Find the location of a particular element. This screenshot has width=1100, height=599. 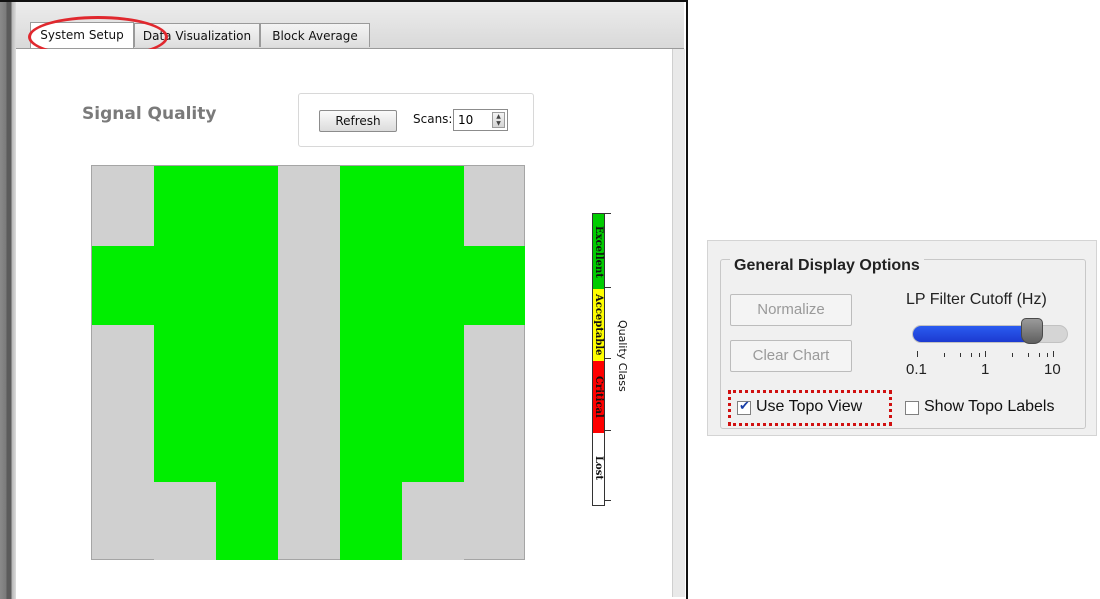

lp-filter-slider is located at coordinates (990, 334).